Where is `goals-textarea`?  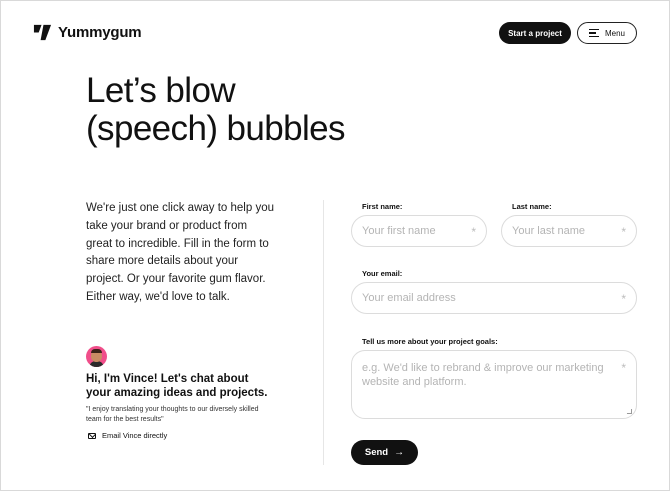
goals-textarea is located at coordinates (492, 386).